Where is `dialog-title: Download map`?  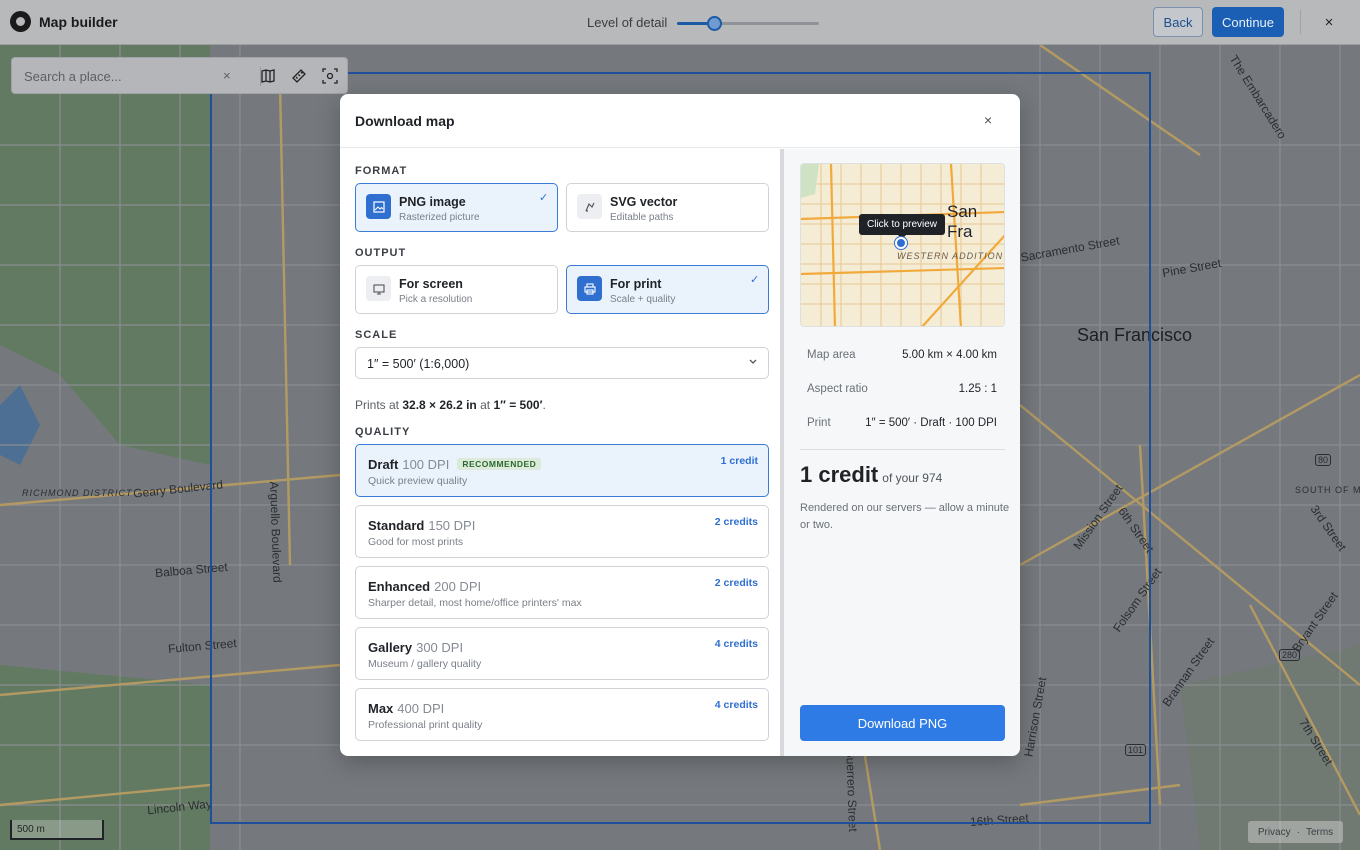
dialog-title: Download map is located at coordinates (405, 121).